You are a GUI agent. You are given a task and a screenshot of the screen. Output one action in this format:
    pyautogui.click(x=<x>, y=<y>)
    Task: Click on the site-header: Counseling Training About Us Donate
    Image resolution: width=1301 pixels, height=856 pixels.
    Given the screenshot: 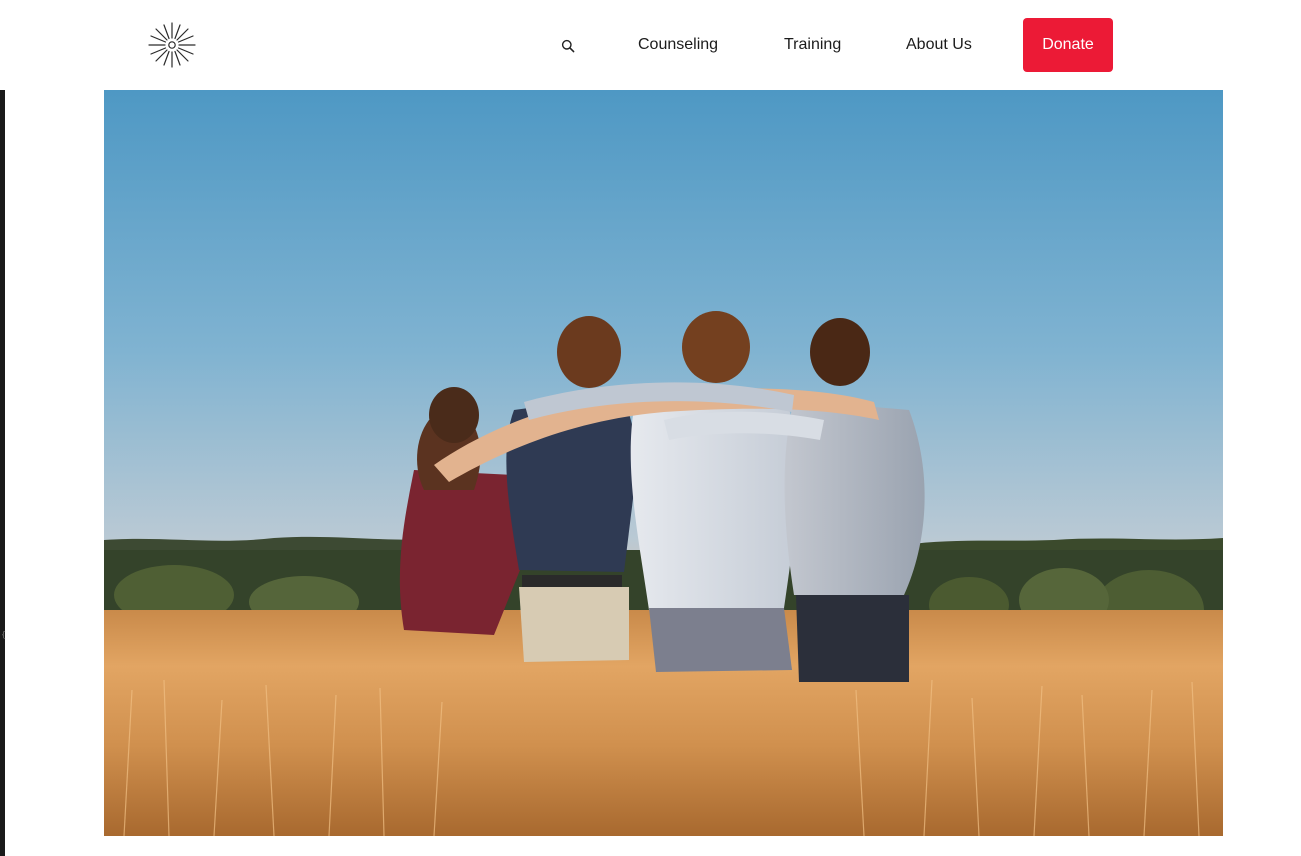 What is the action you would take?
    pyautogui.click(x=650, y=45)
    